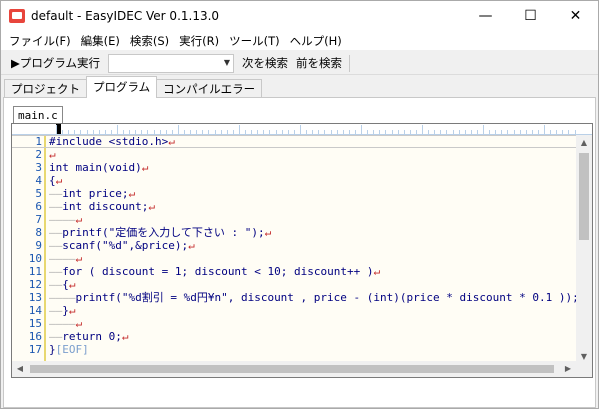  Describe the element at coordinates (299, 16) in the screenshot. I see `title-bar: default - EasyIDEC Ver 0.1.13.0 — ☐ ✕` at that location.